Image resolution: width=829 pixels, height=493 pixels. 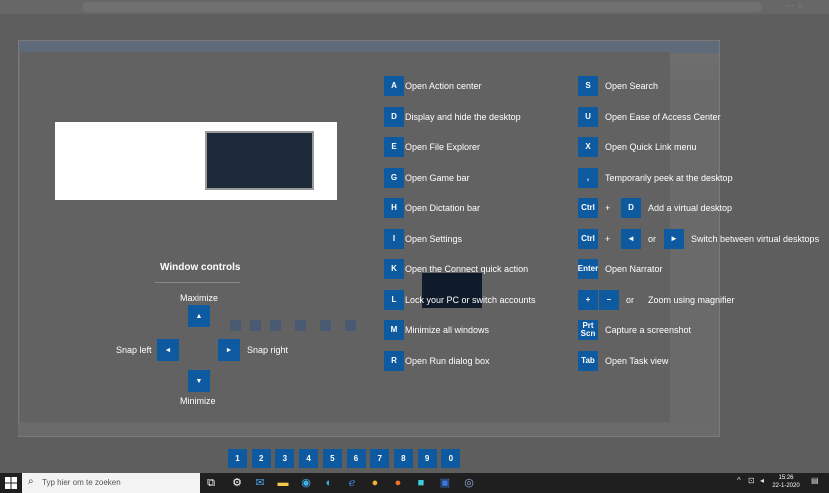 What do you see at coordinates (237, 483) in the screenshot?
I see `settings-gear-icon: ⚙` at bounding box center [237, 483].